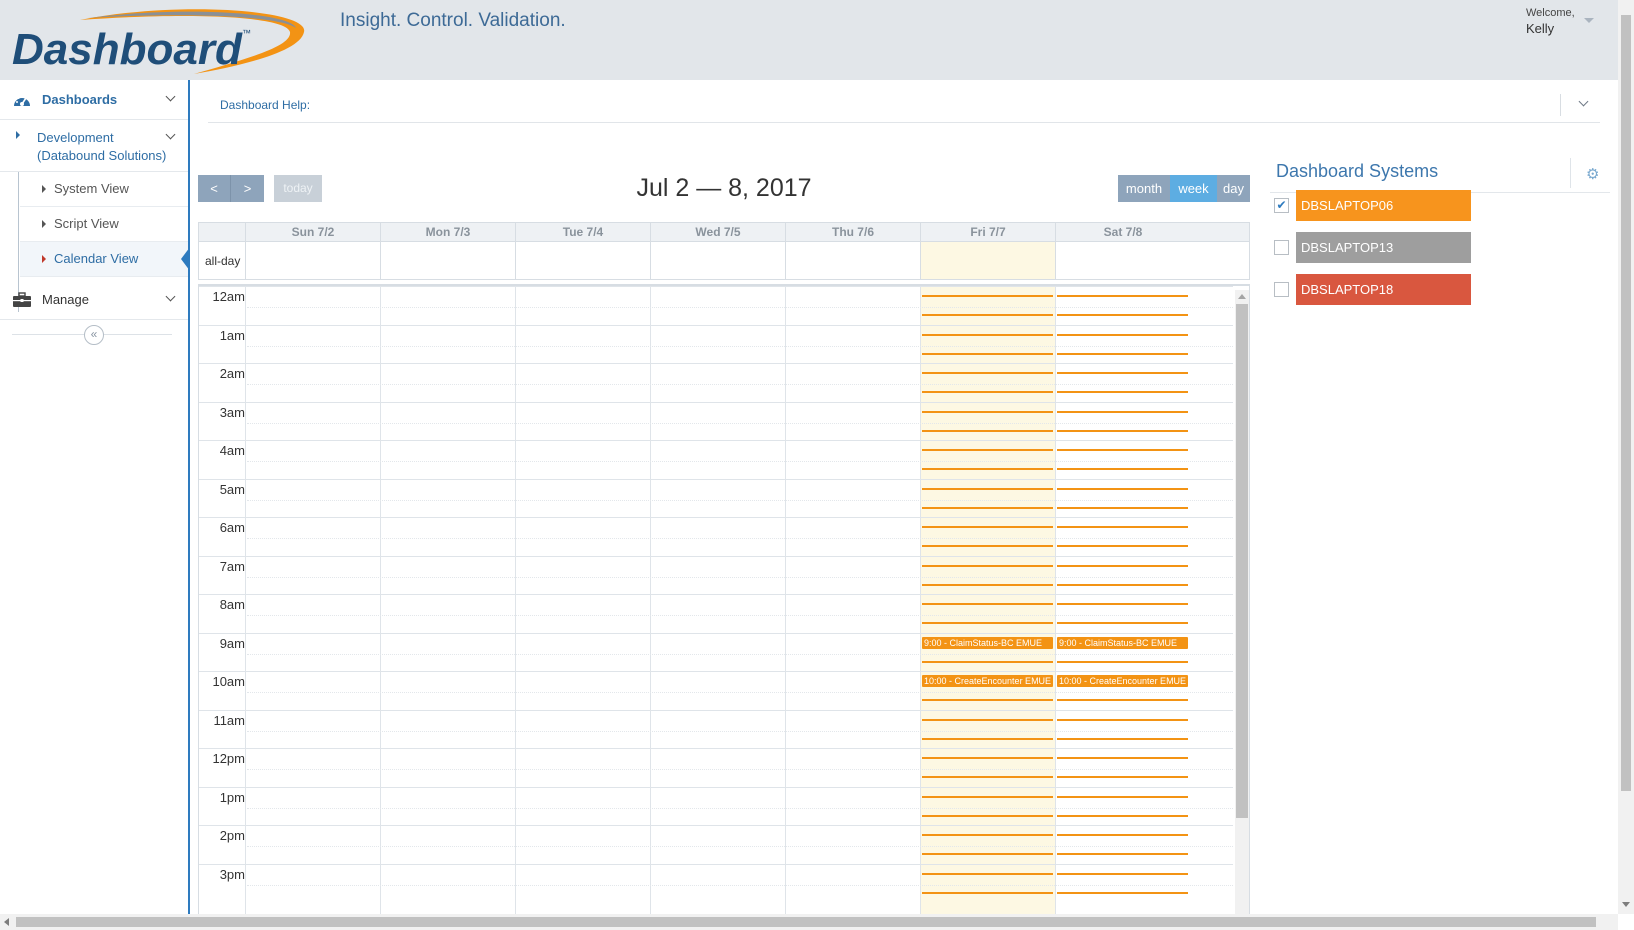  I want to click on next-button: >, so click(247, 188).